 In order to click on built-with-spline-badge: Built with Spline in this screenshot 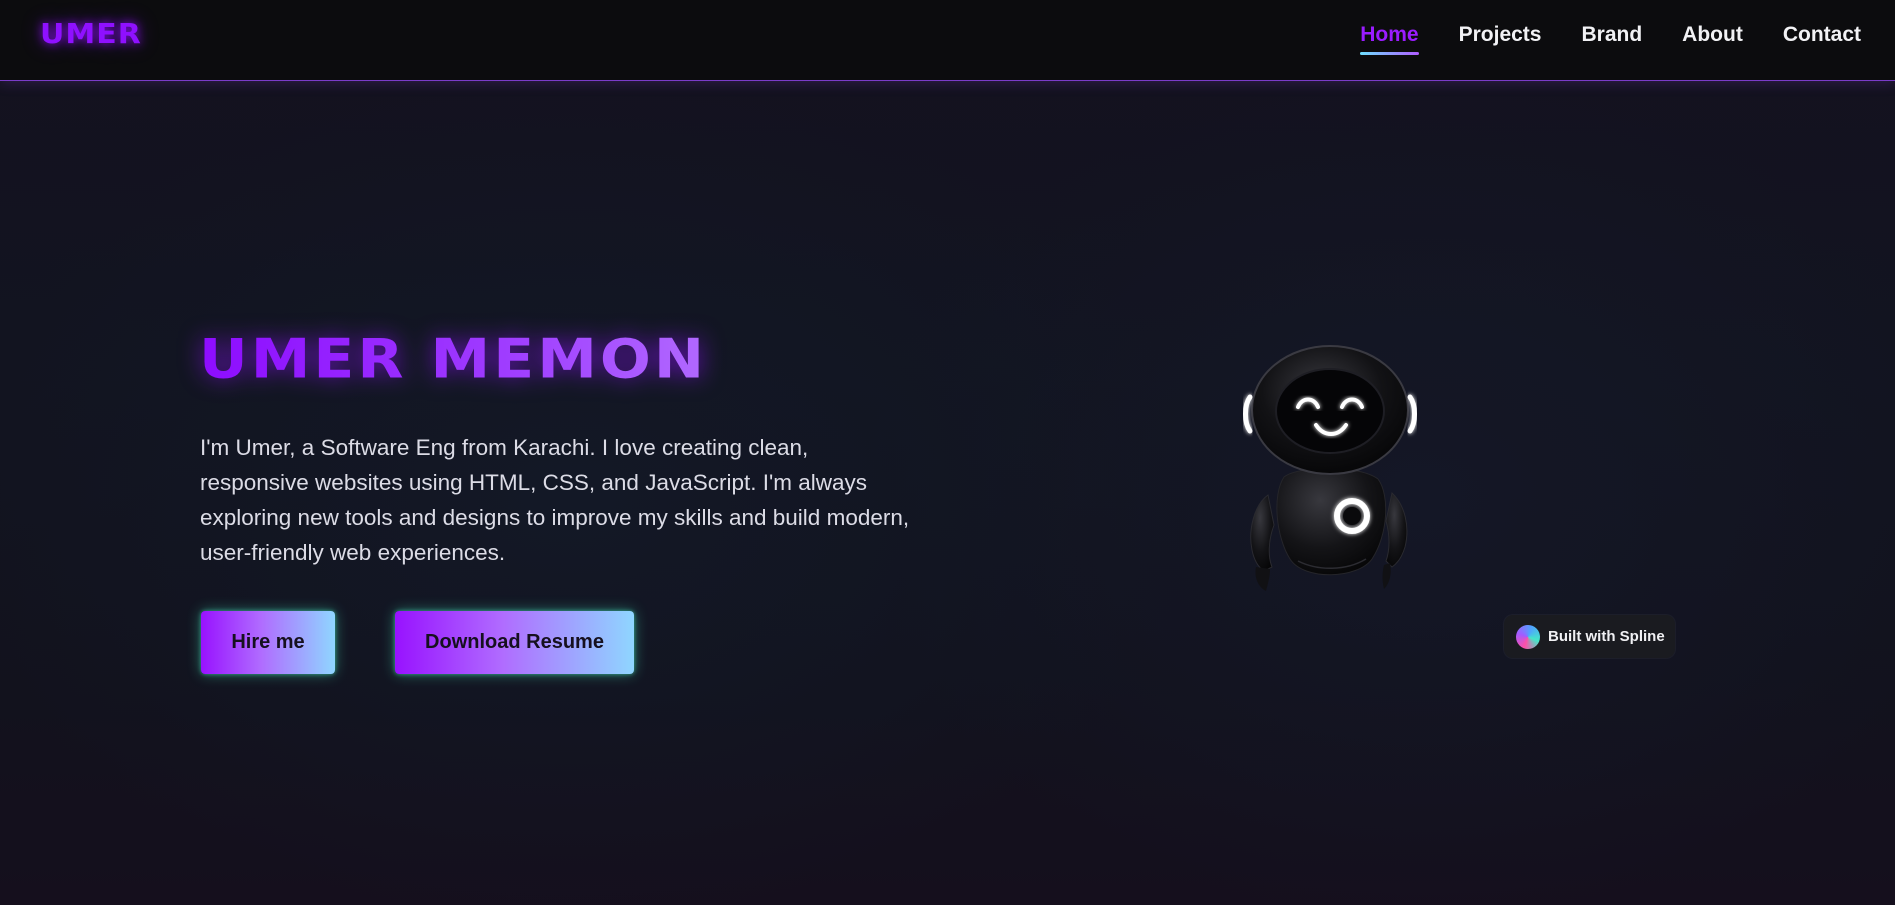, I will do `click(1589, 636)`.